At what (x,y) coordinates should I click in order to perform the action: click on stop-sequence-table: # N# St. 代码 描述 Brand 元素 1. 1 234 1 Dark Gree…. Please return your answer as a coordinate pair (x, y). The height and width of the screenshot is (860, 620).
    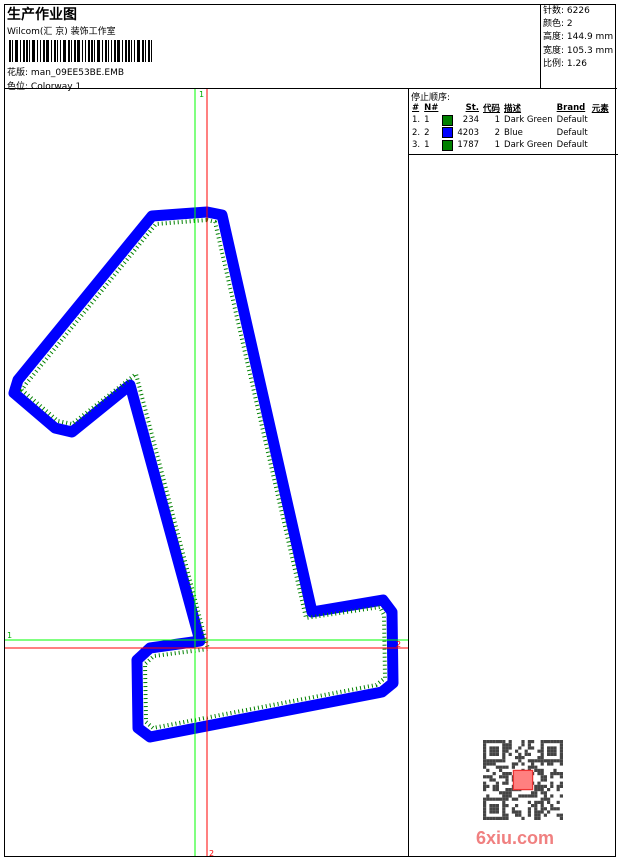
    Looking at the image, I should click on (510, 127).